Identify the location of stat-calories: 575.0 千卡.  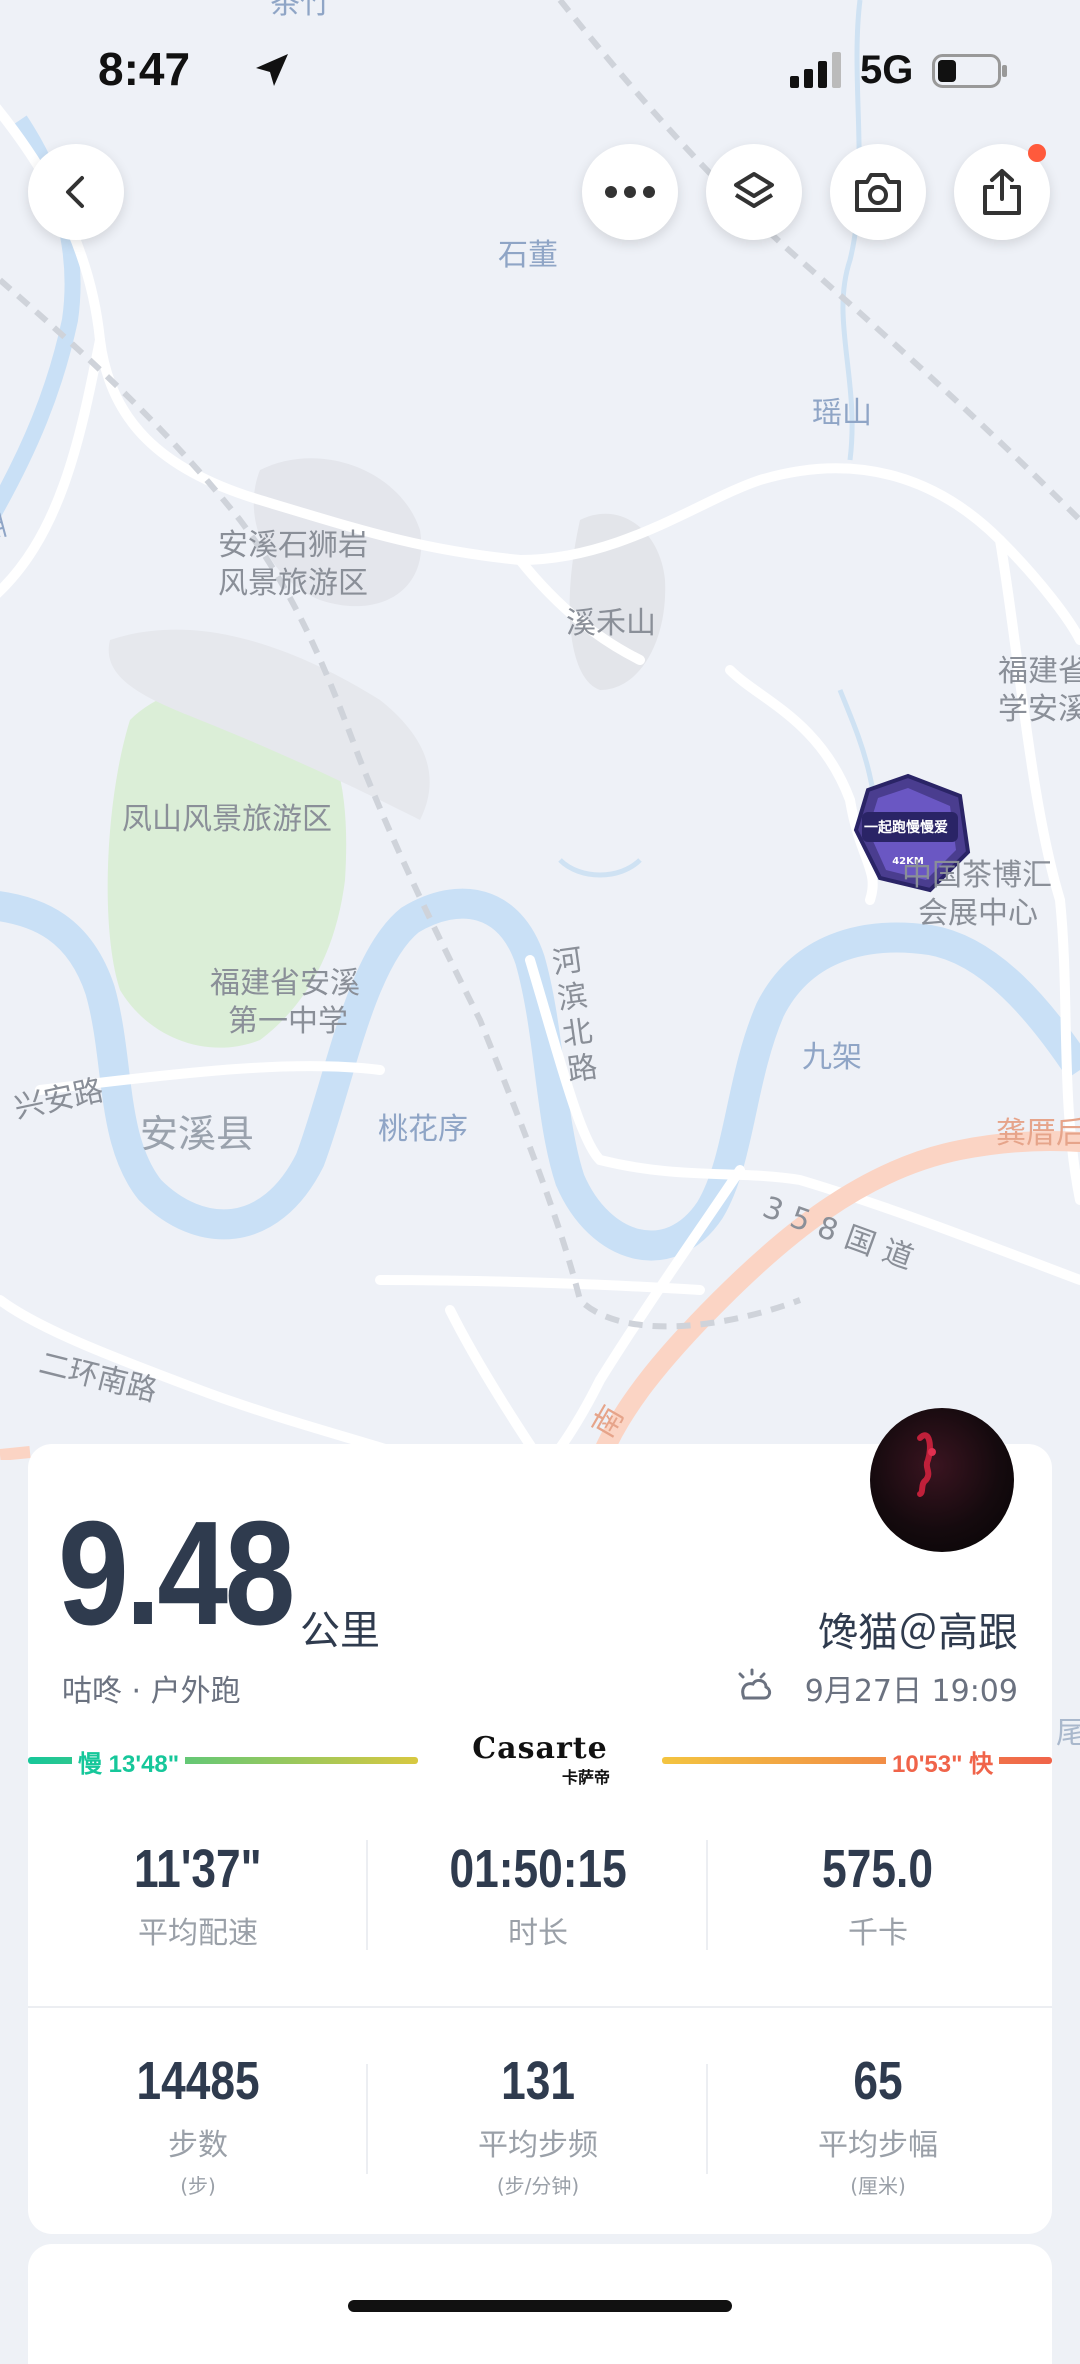
(878, 1897).